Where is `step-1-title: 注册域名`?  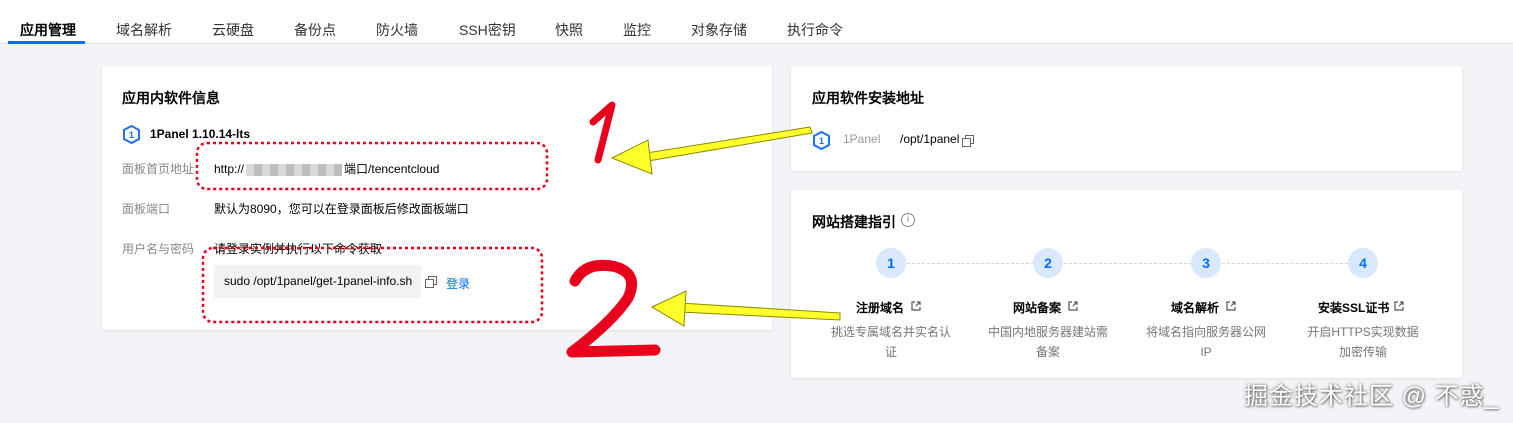
step-1-title: 注册域名 is located at coordinates (880, 307).